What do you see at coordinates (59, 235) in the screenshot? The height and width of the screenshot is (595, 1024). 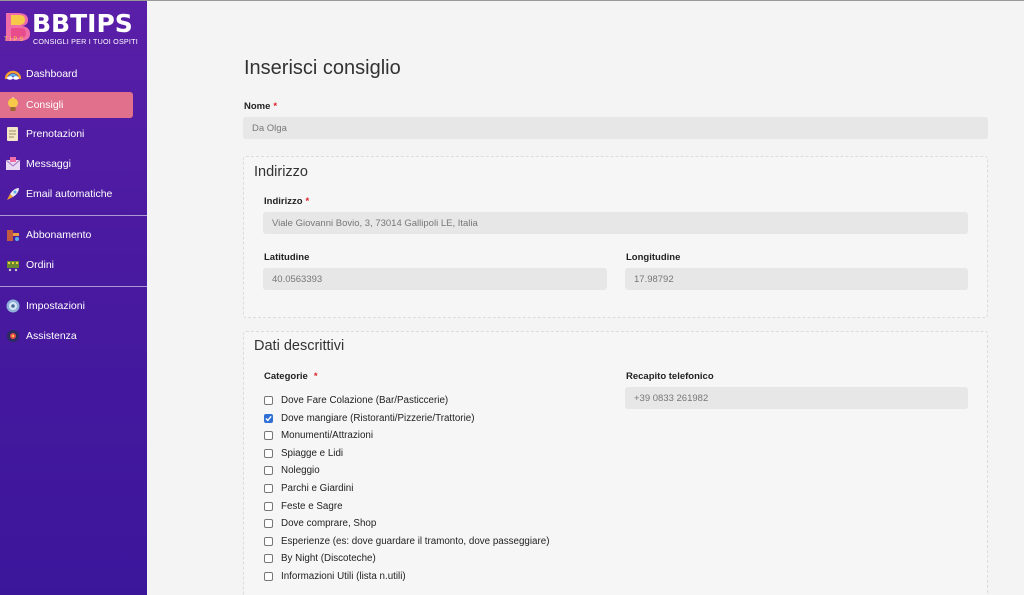 I see `sidebar-item-label: Abbonamento` at bounding box center [59, 235].